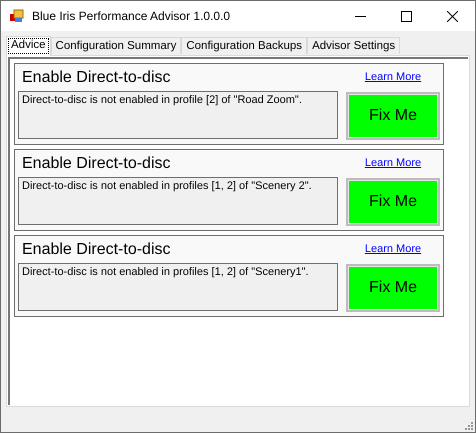  Describe the element at coordinates (28, 46) in the screenshot. I see `tab: Advice` at that location.